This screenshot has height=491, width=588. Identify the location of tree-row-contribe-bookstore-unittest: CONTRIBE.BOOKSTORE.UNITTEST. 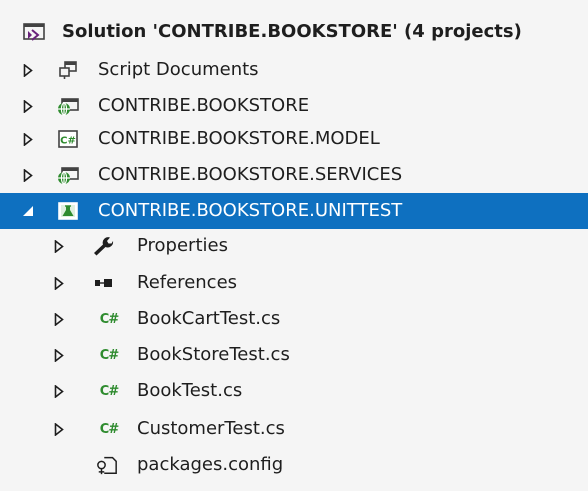
(294, 211).